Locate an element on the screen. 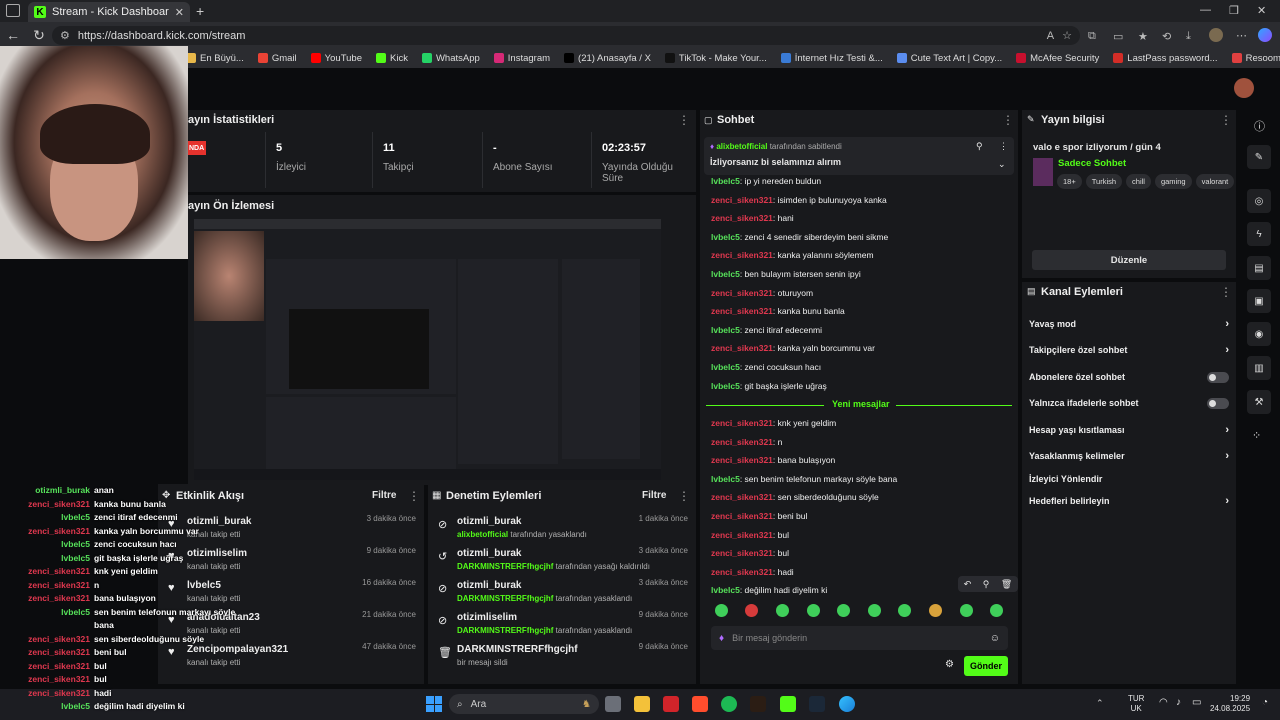 The height and width of the screenshot is (720, 1280). bookmark-item: Instagram is located at coordinates (521, 58).